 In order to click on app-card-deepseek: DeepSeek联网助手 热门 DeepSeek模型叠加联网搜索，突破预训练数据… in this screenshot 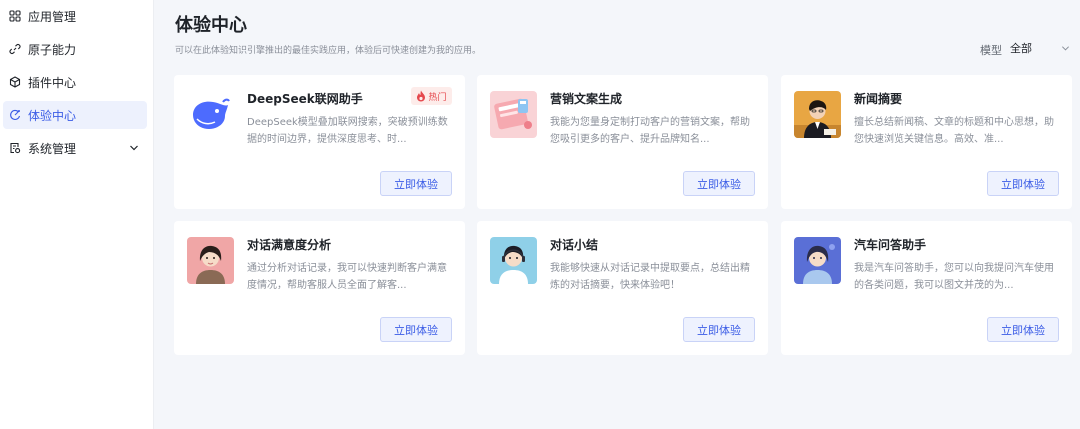, I will do `click(319, 142)`.